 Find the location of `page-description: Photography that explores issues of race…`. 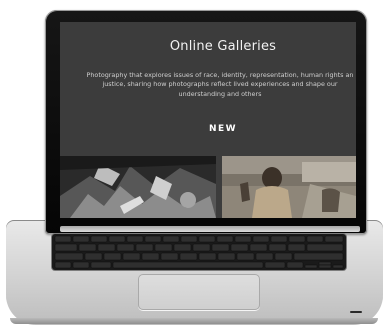

page-description: Photography that explores issues of race… is located at coordinates (220, 84).